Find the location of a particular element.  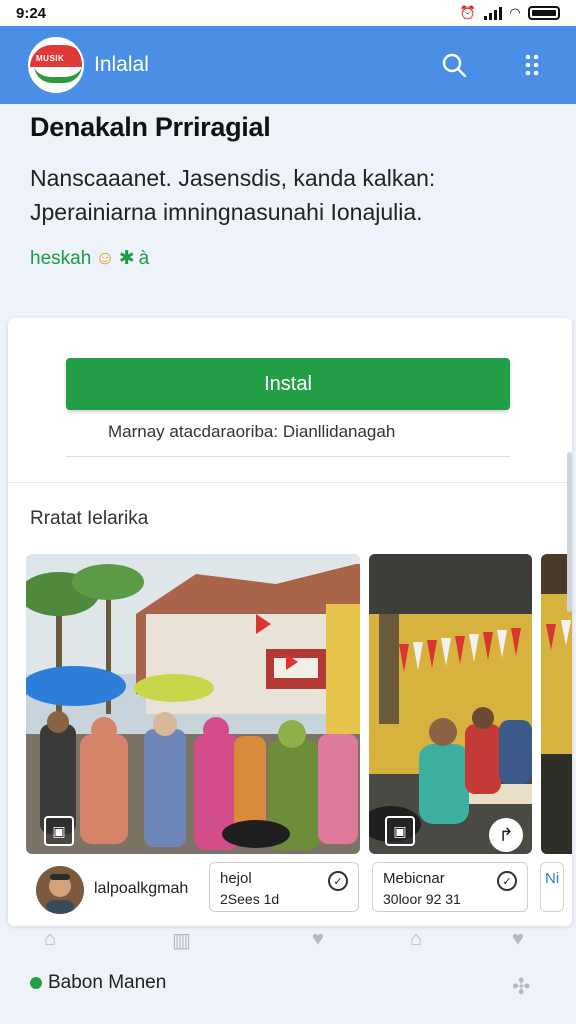

scrollbar is located at coordinates (569, 532).